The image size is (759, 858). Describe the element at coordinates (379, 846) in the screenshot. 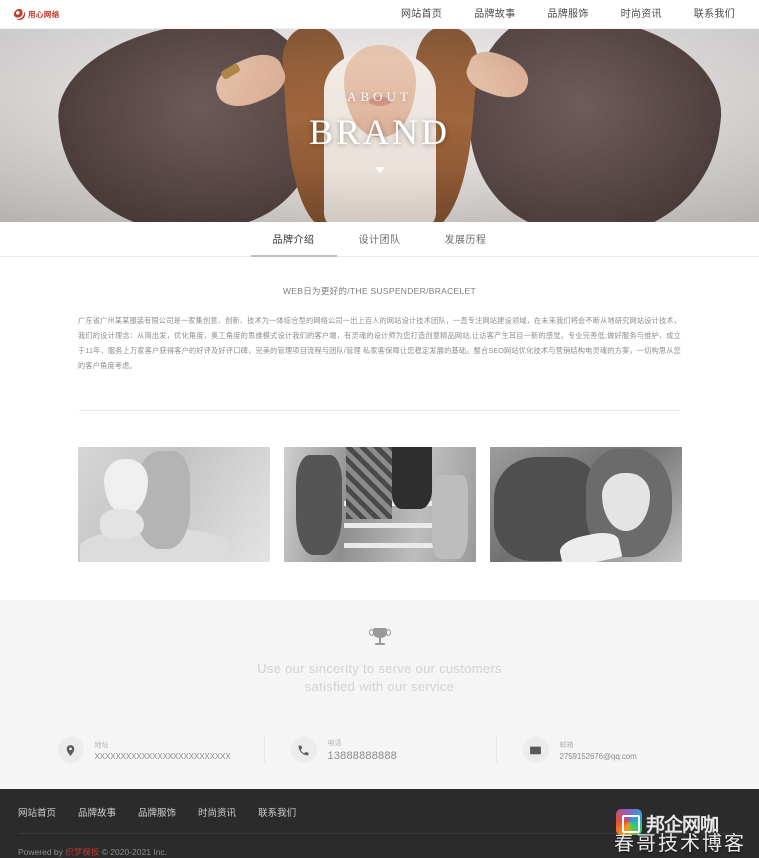

I see `footer-copyright: Powered by 织梦模板 © 2020-2021 Inc.` at that location.